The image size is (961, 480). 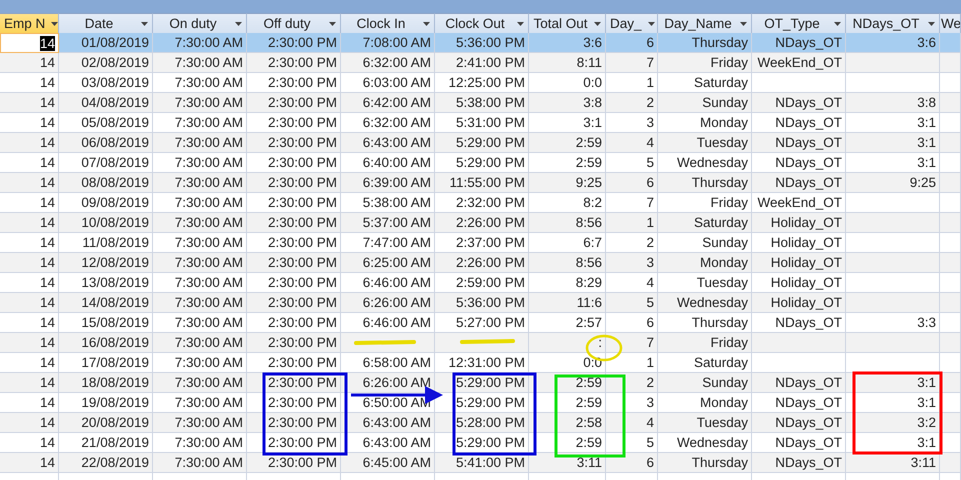 What do you see at coordinates (480, 423) in the screenshot?
I see `table-row: 14 20/08/2019 7:30:00 AM 2:30:00 PM 6:43:00 AM 5:28:00 PM 2:58 4 Tuesday NDays_OT 3:2` at bounding box center [480, 423].